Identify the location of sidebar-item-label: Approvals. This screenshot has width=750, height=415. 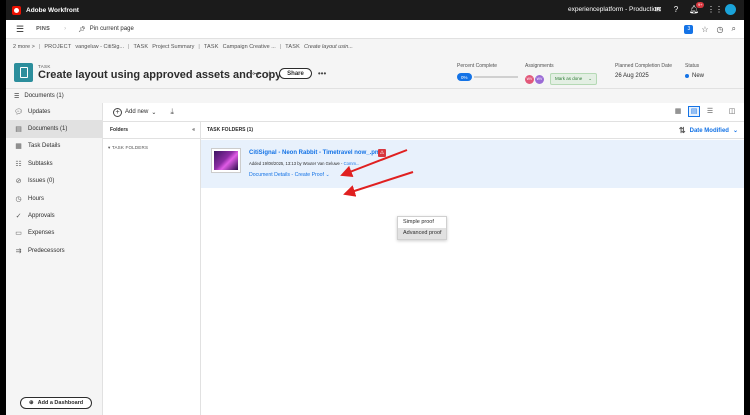
(41, 216).